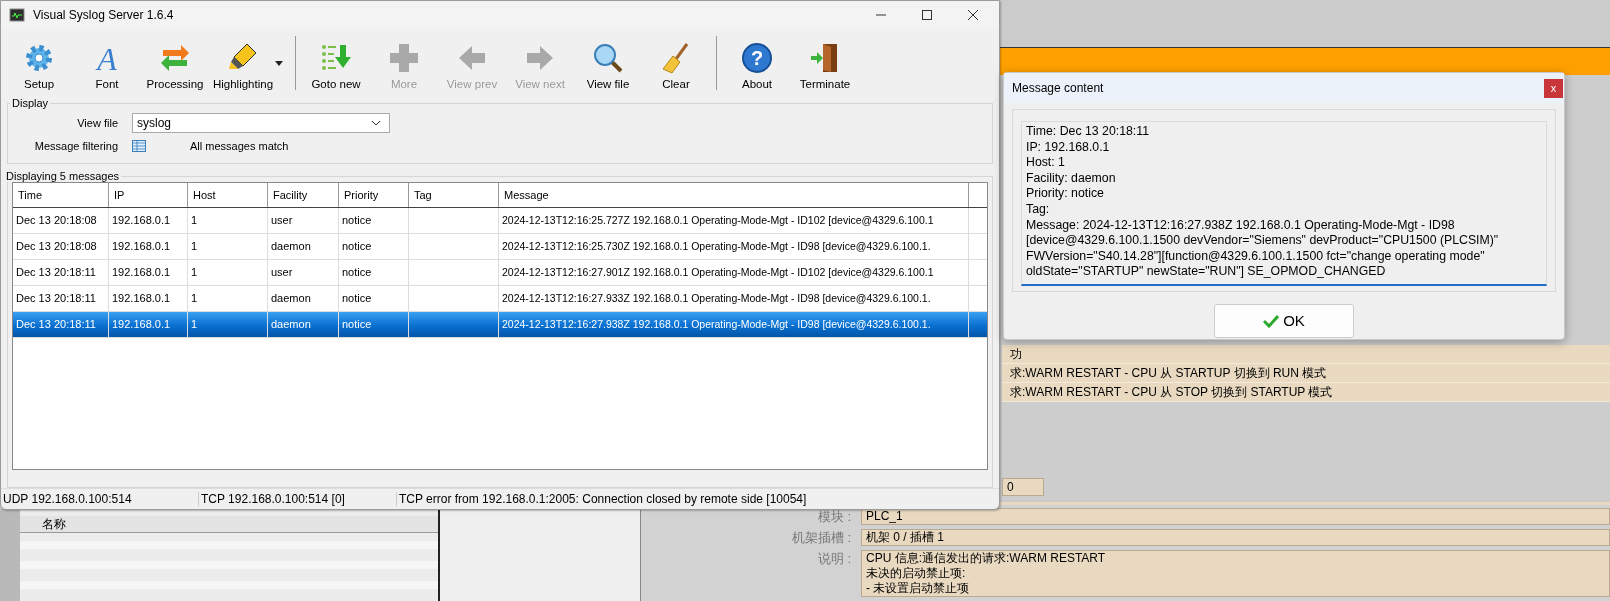 Image resolution: width=1610 pixels, height=601 pixels. What do you see at coordinates (1284, 203) in the screenshot?
I see `message-text-area: Time: Dec 13 20:18:11 IP: 192.168.0.1 Host: 1 Facility: daemon Priority: notice Tag: Message: 2024-12-13T12:16:27.938Z 192.168.0.1 Operating-Mode-Mgt - ID98 [device@4329.6.100.1.1500 devVendor="Siemens" devProduct="CPU1500 (PLCSIM)" FWVersion="S40.14.28"][function@4329.6.100.1.1500 fct="change operating mode" oldState="STARTUP" newState="RUN"] SE_OPMOD_CHANGED` at bounding box center [1284, 203].